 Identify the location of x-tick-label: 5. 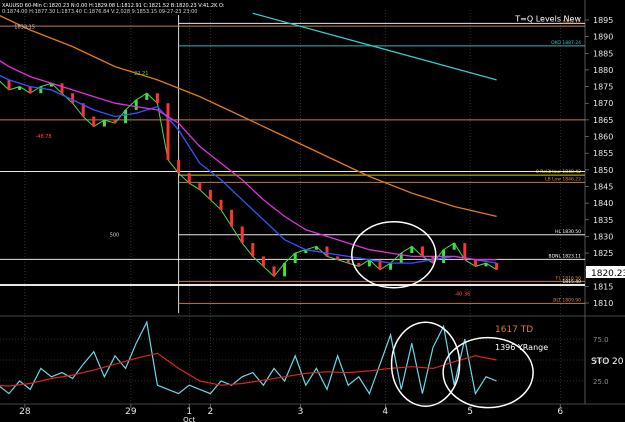
(470, 412).